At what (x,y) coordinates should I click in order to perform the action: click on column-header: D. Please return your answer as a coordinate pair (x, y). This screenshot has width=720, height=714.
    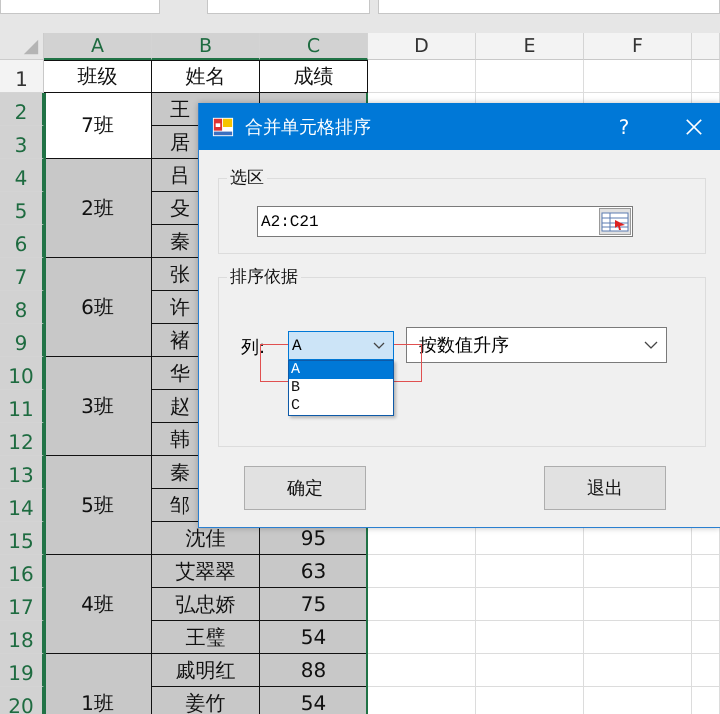
    Looking at the image, I should click on (422, 46).